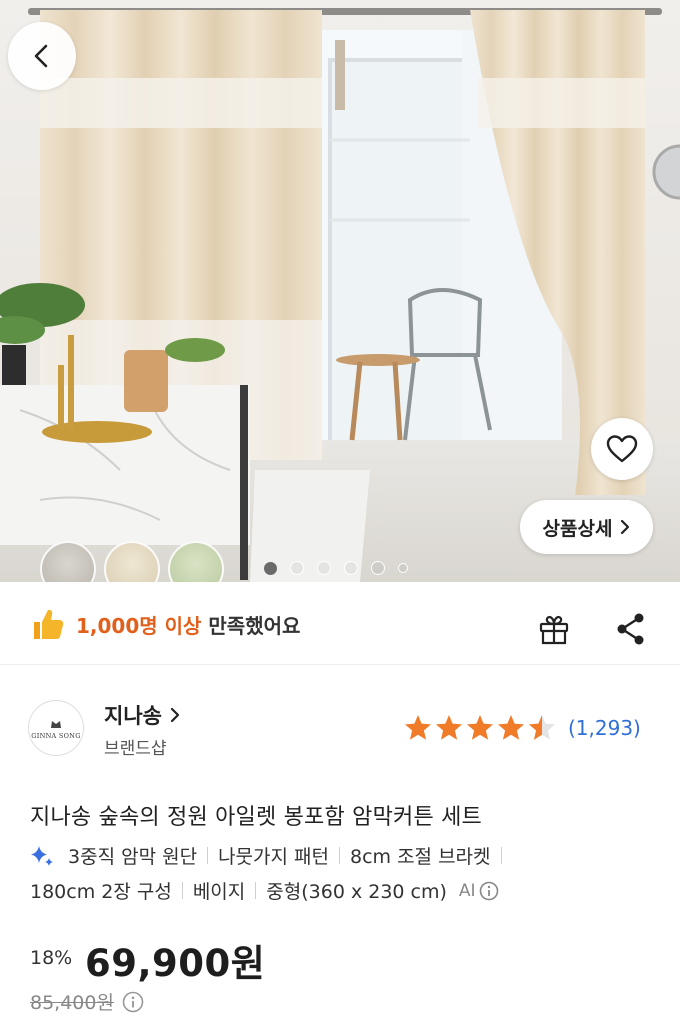  I want to click on star-rating, so click(480, 727).